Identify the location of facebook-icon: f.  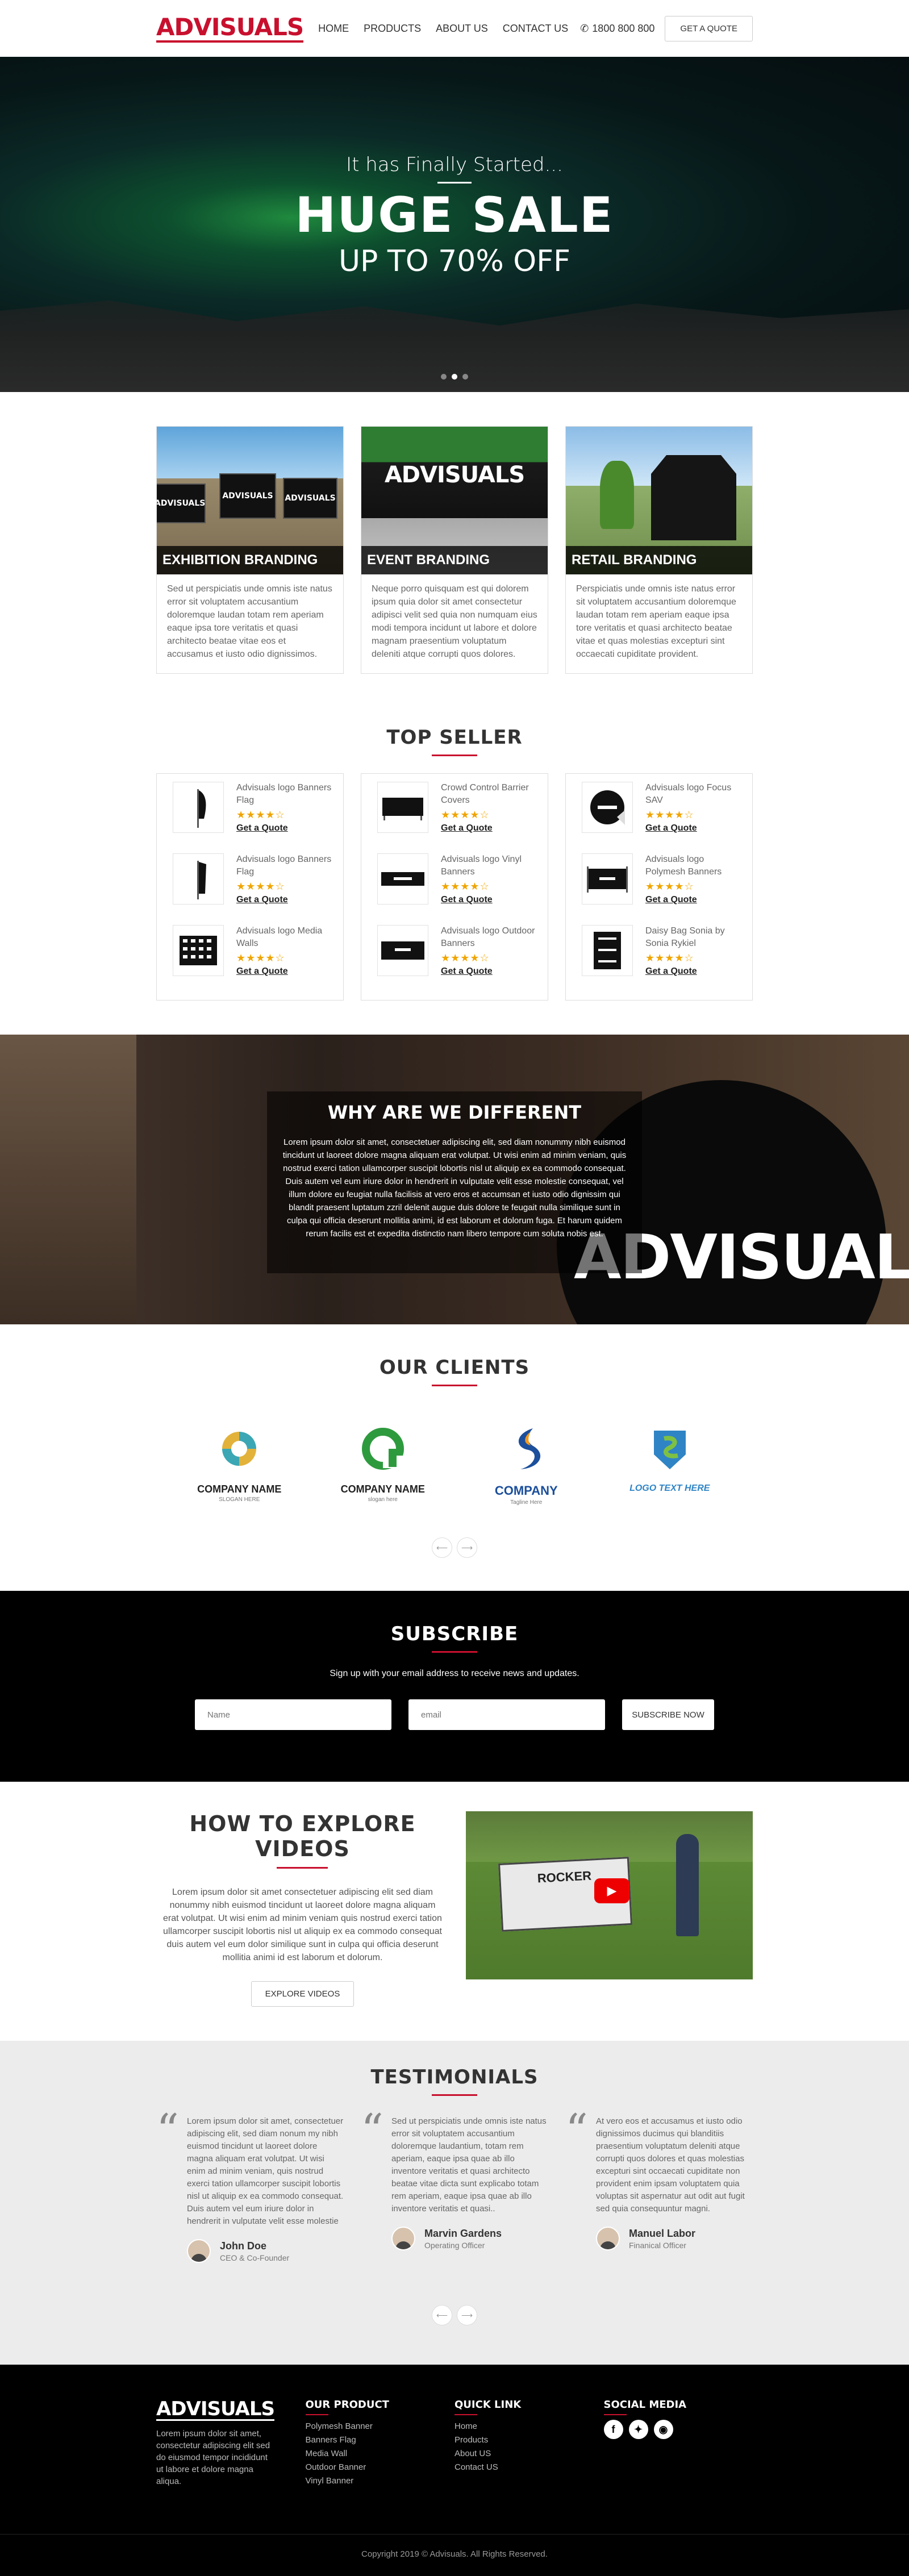
(613, 2429).